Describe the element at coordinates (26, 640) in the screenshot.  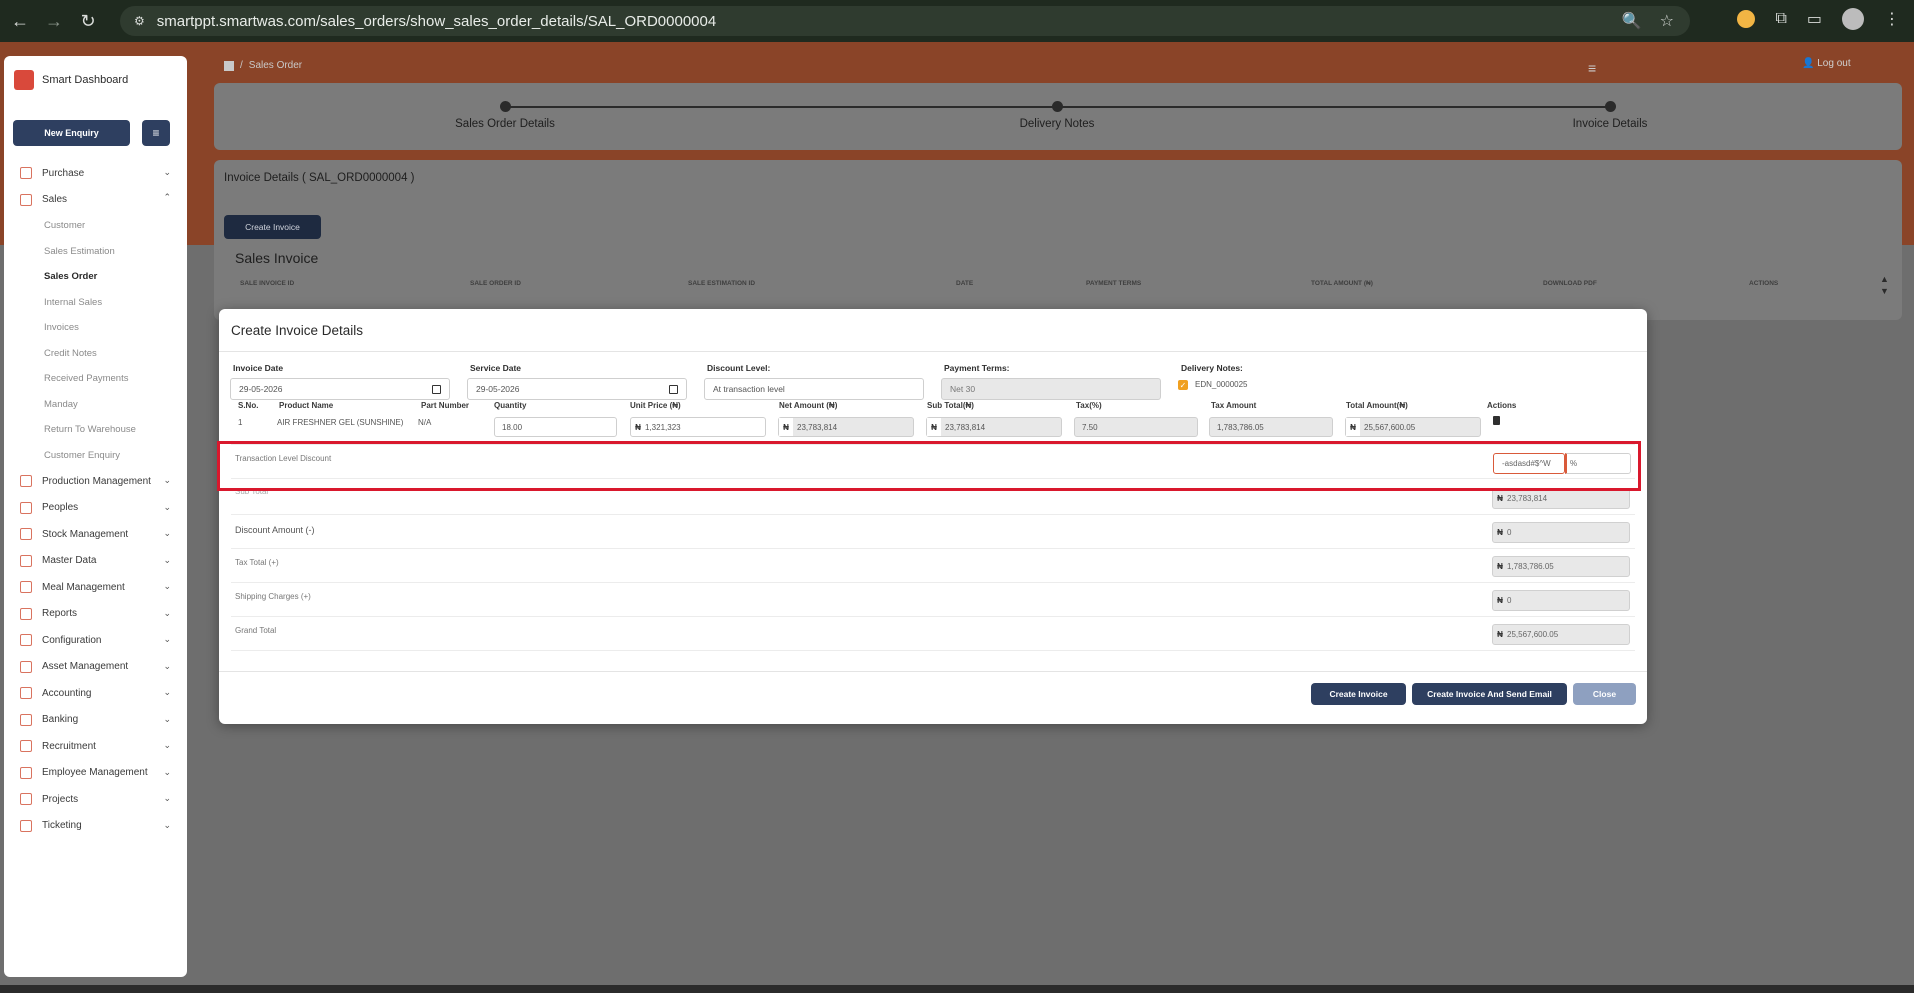
I see `config-icon` at that location.